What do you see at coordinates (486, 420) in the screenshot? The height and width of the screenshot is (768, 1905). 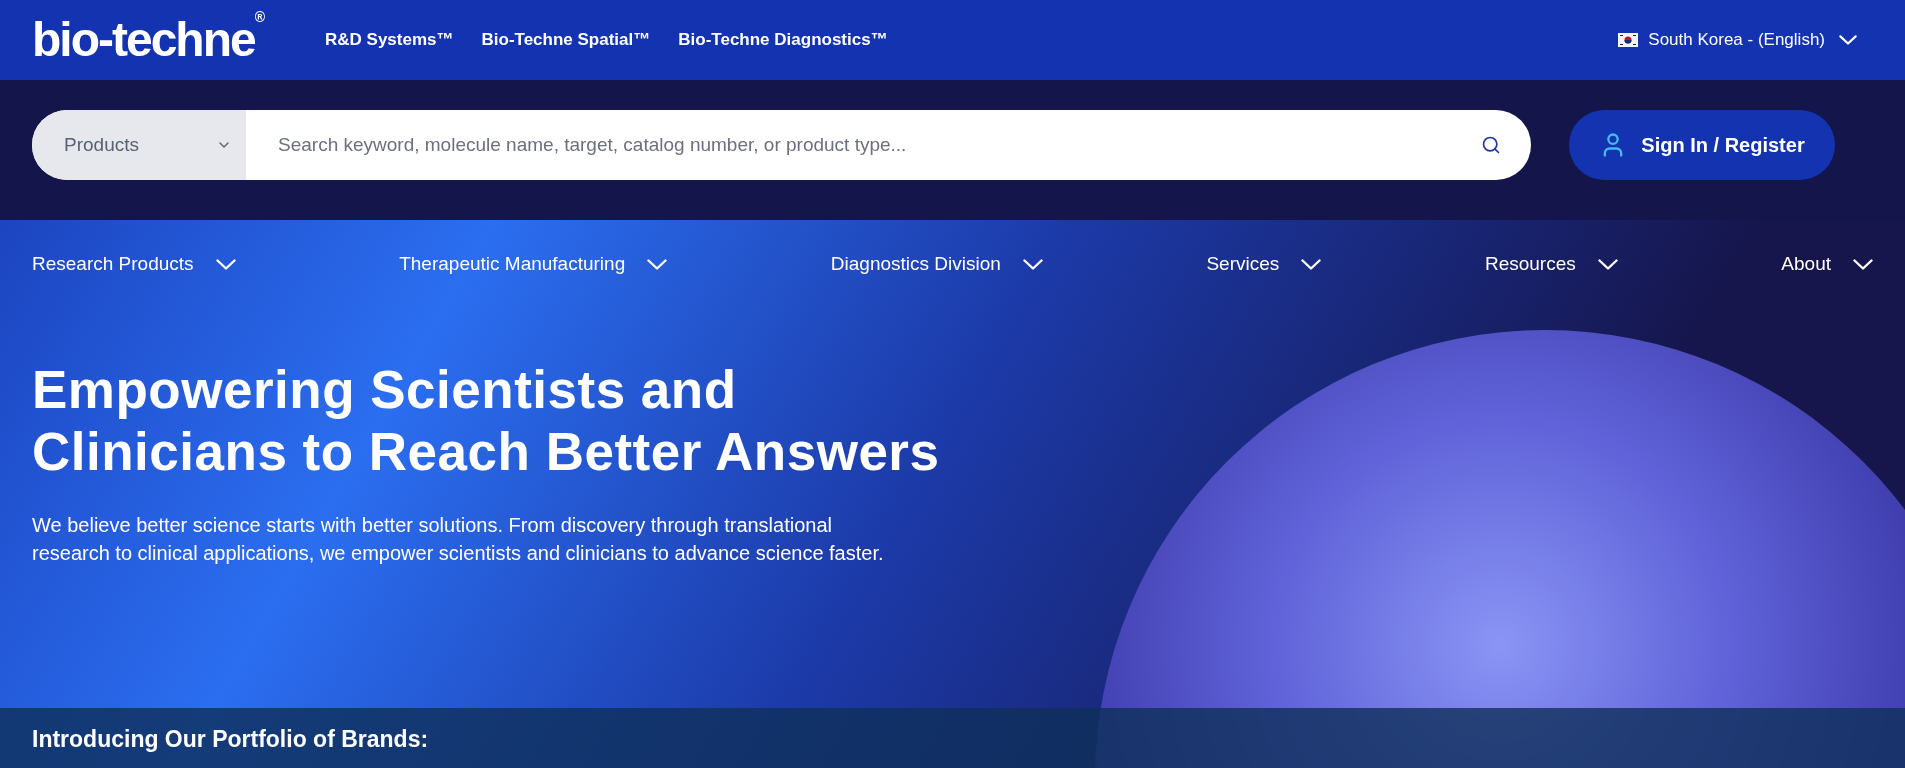 I see `hero-title: Empowering Scientists and Clinicians to Reach Better Answers` at bounding box center [486, 420].